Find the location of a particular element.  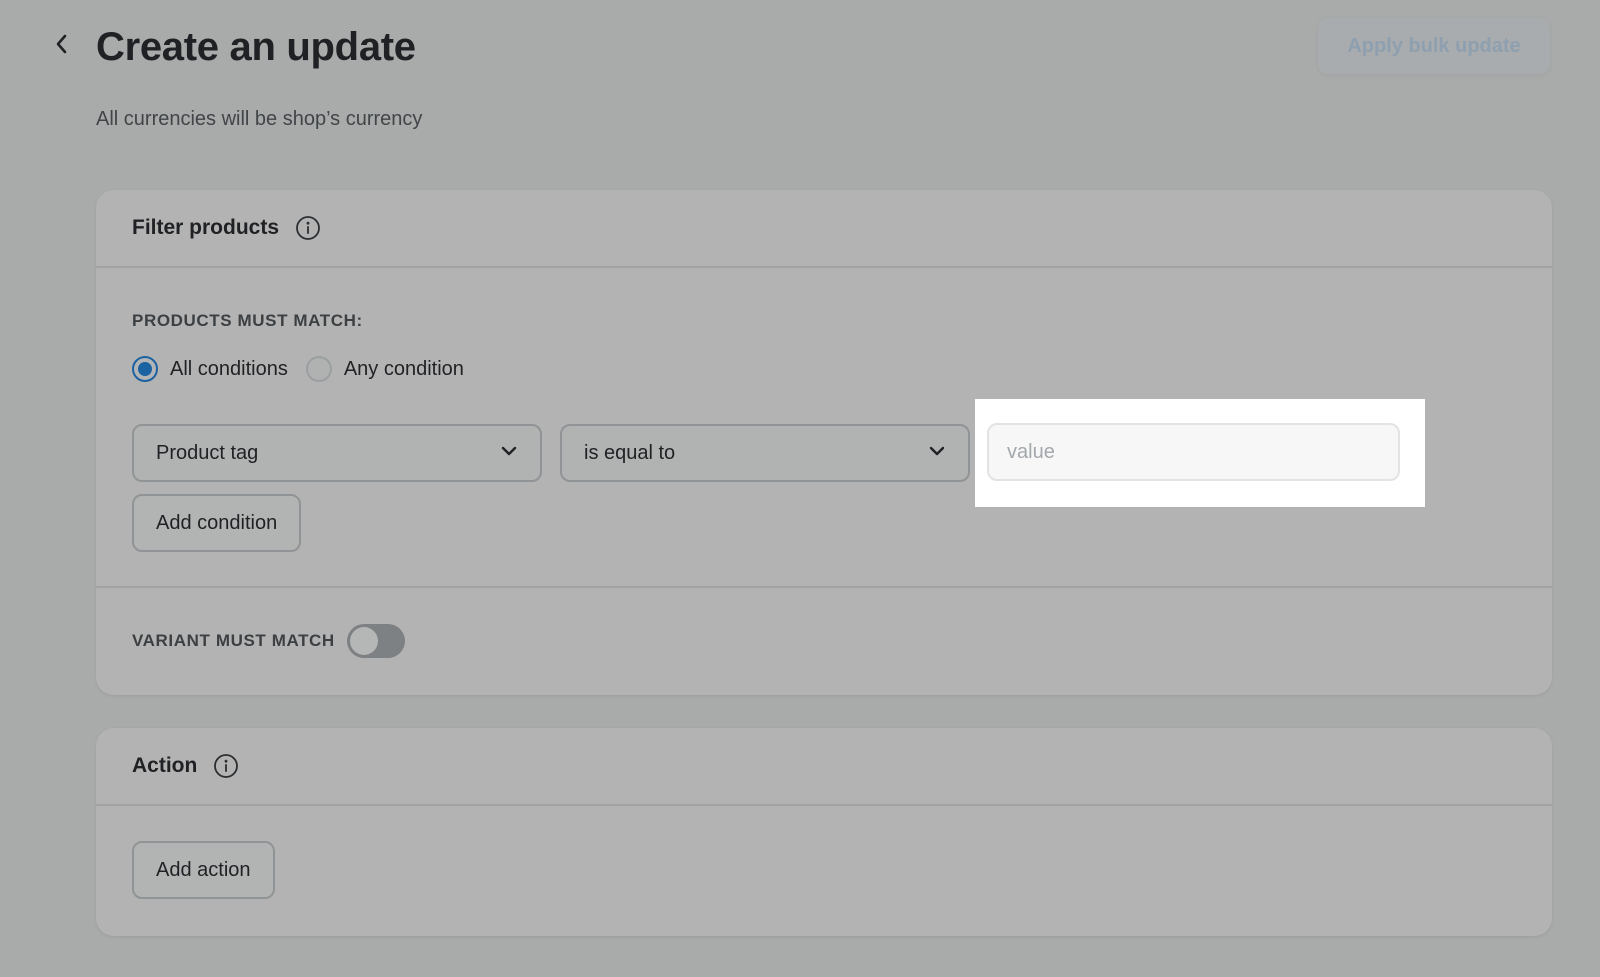

radio-label: Any condition is located at coordinates (403, 368).